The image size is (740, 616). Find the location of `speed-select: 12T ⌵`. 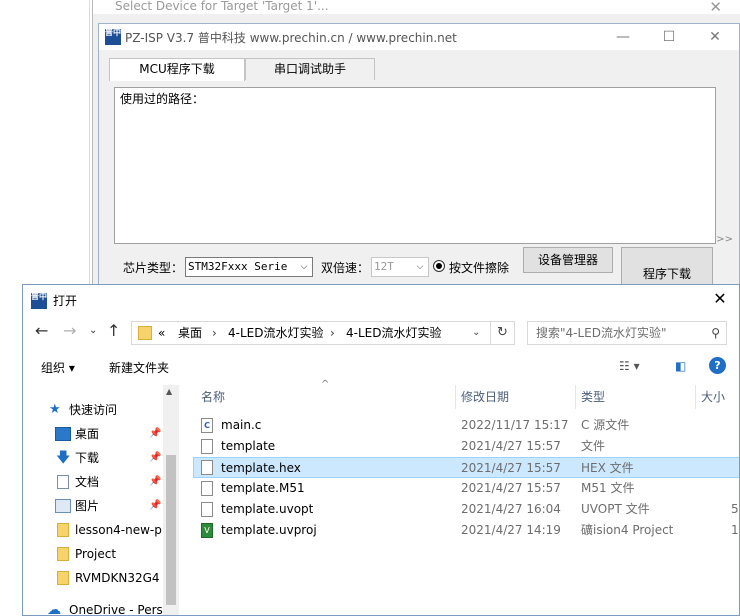

speed-select: 12T ⌵ is located at coordinates (400, 267).